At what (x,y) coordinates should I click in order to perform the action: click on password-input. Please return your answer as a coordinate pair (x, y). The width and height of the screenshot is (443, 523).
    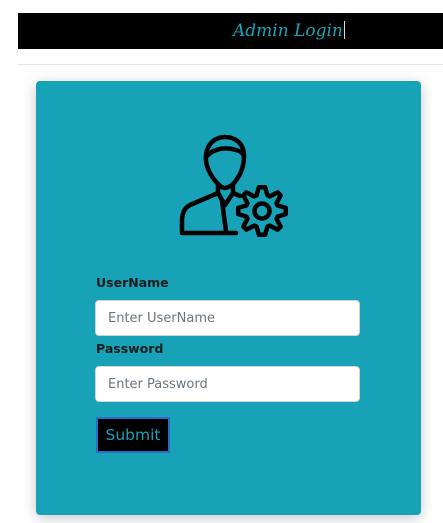
    Looking at the image, I should click on (227, 384).